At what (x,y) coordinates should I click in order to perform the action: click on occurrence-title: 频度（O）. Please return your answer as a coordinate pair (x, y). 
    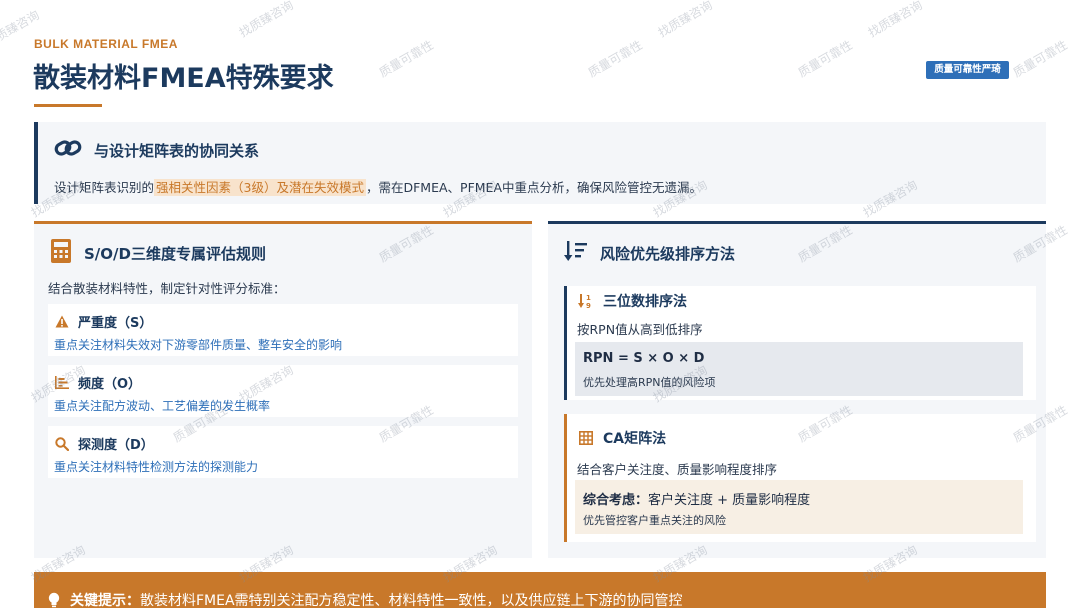
    Looking at the image, I should click on (110, 384).